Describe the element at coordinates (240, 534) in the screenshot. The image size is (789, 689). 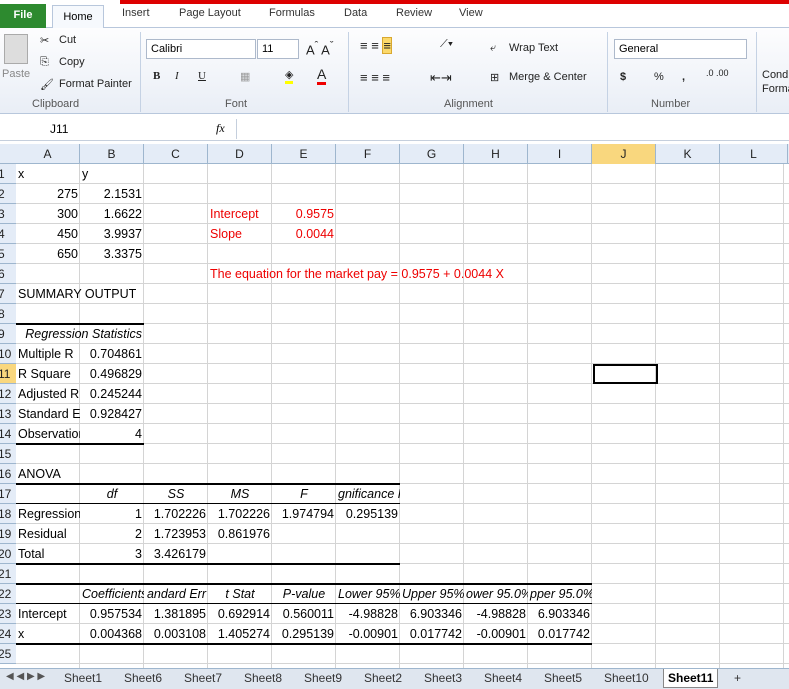
I see `cell-D19: 0.861976` at that location.